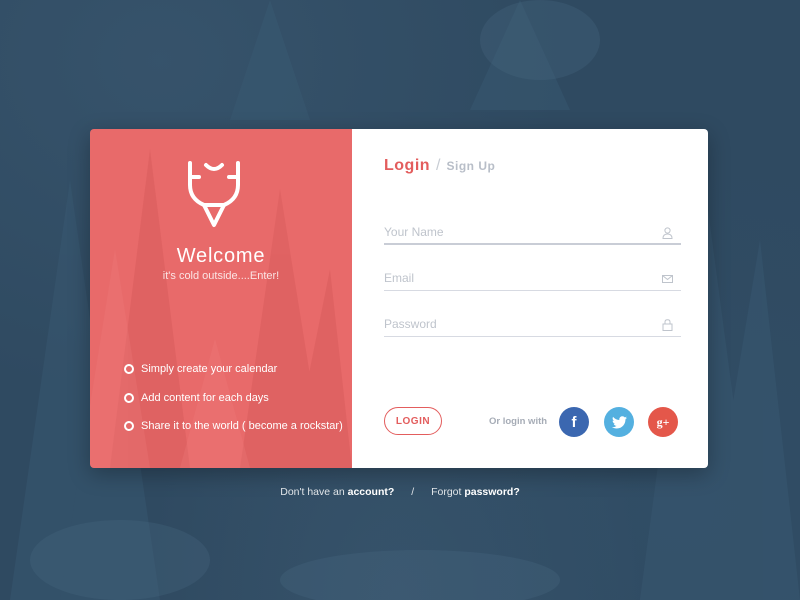 The width and height of the screenshot is (800, 600). I want to click on googleplus-icon: g+, so click(663, 421).